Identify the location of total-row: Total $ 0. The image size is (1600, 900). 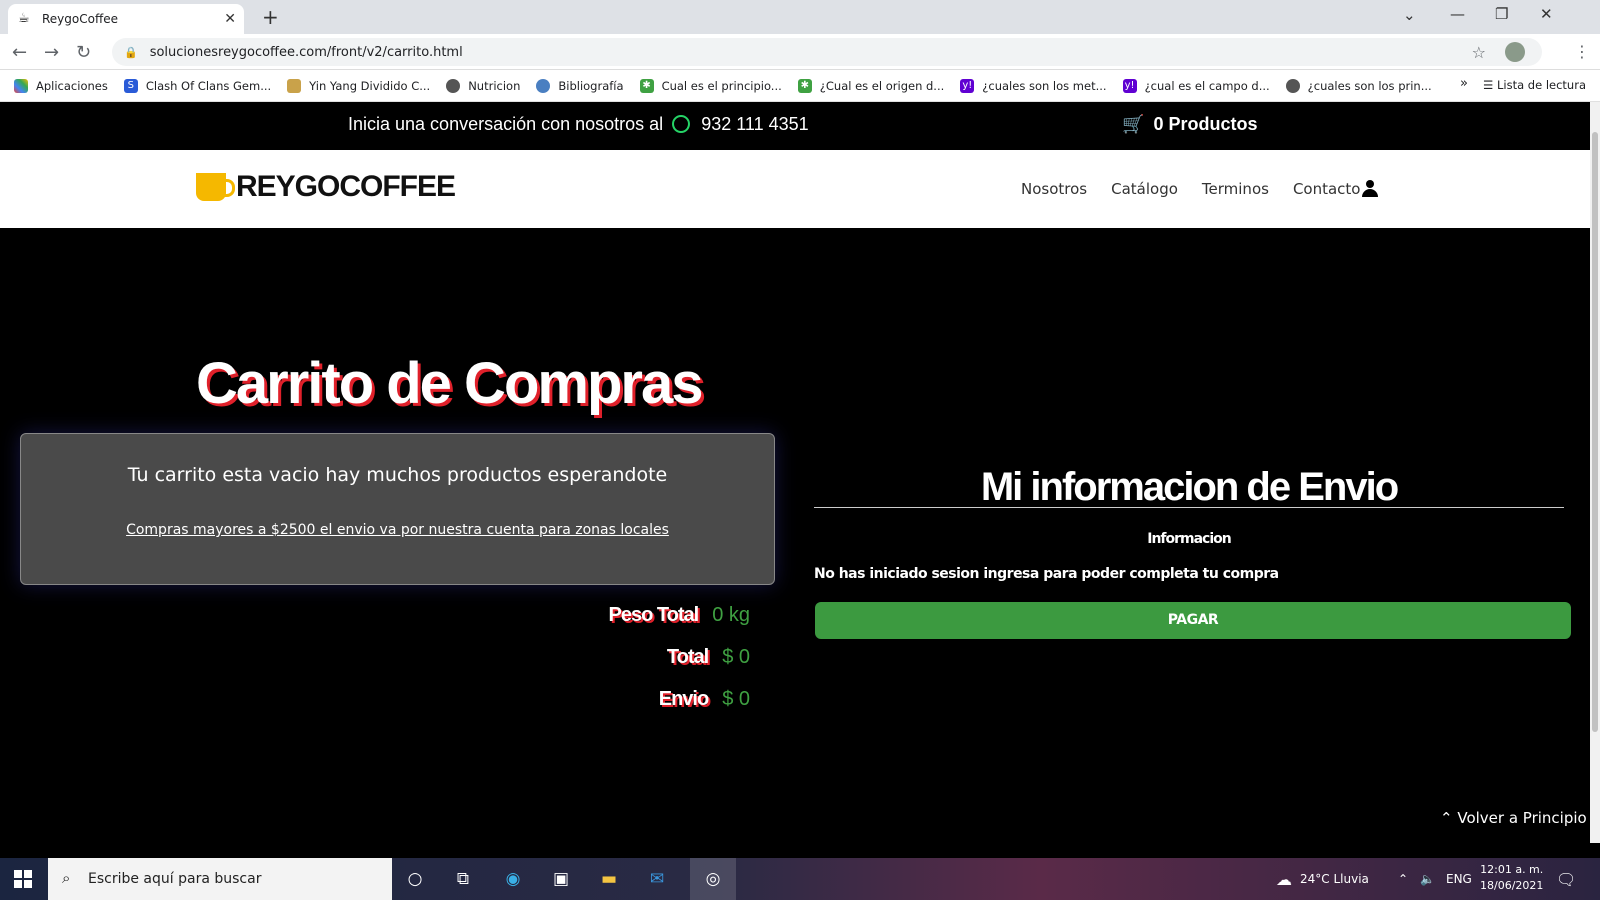
(708, 657).